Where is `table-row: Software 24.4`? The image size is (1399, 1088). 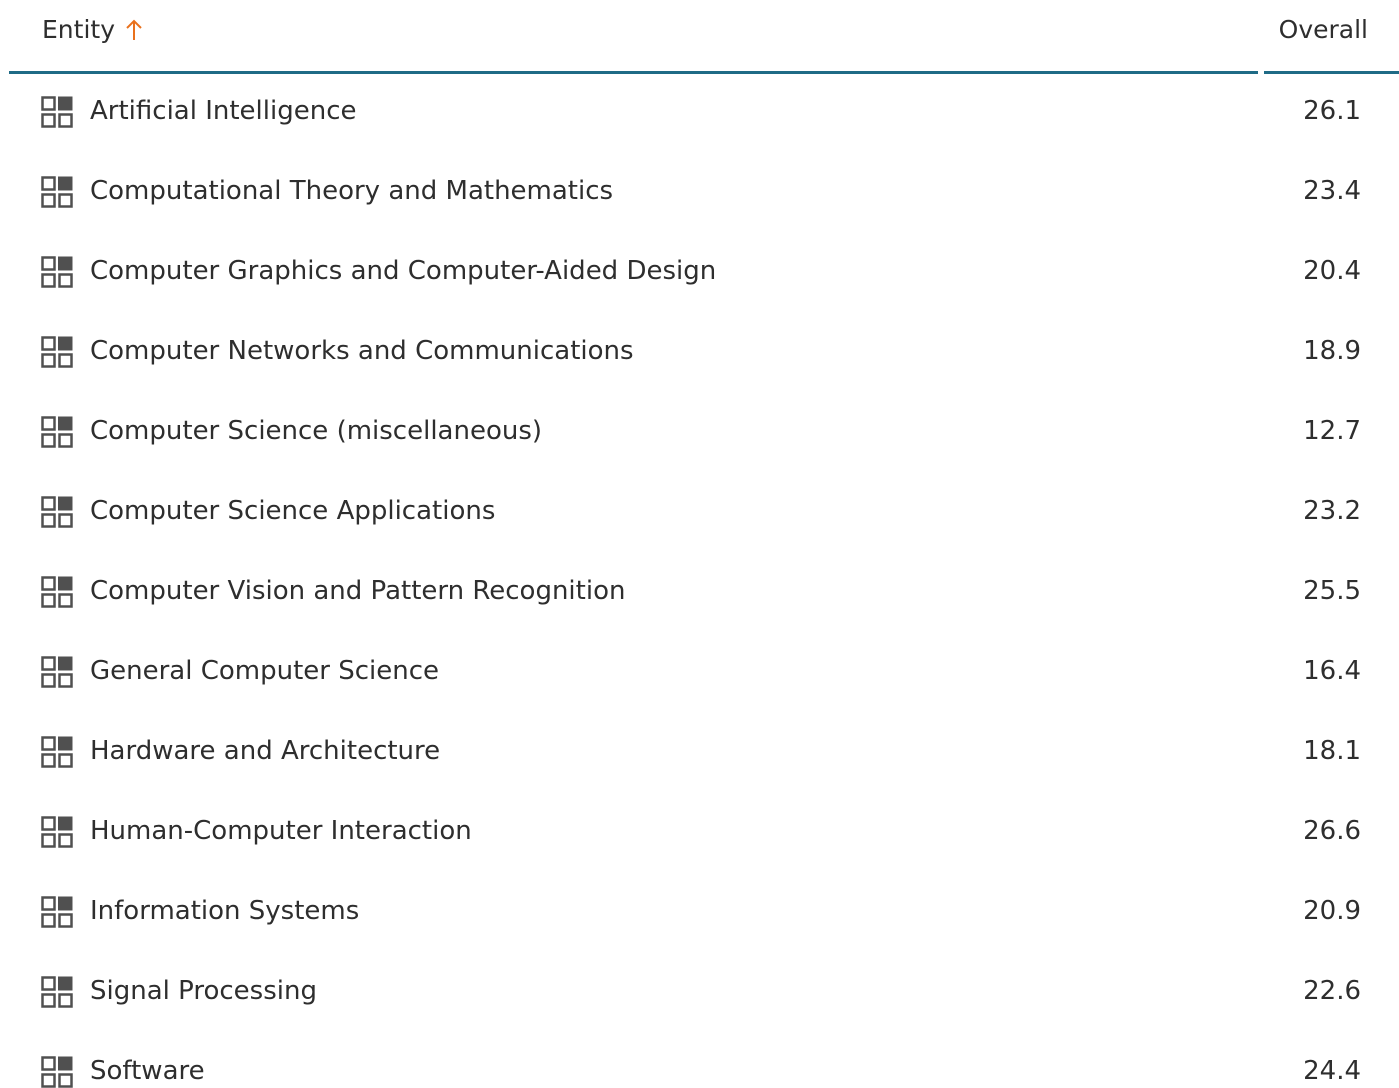
table-row: Software 24.4 is located at coordinates (699, 1060).